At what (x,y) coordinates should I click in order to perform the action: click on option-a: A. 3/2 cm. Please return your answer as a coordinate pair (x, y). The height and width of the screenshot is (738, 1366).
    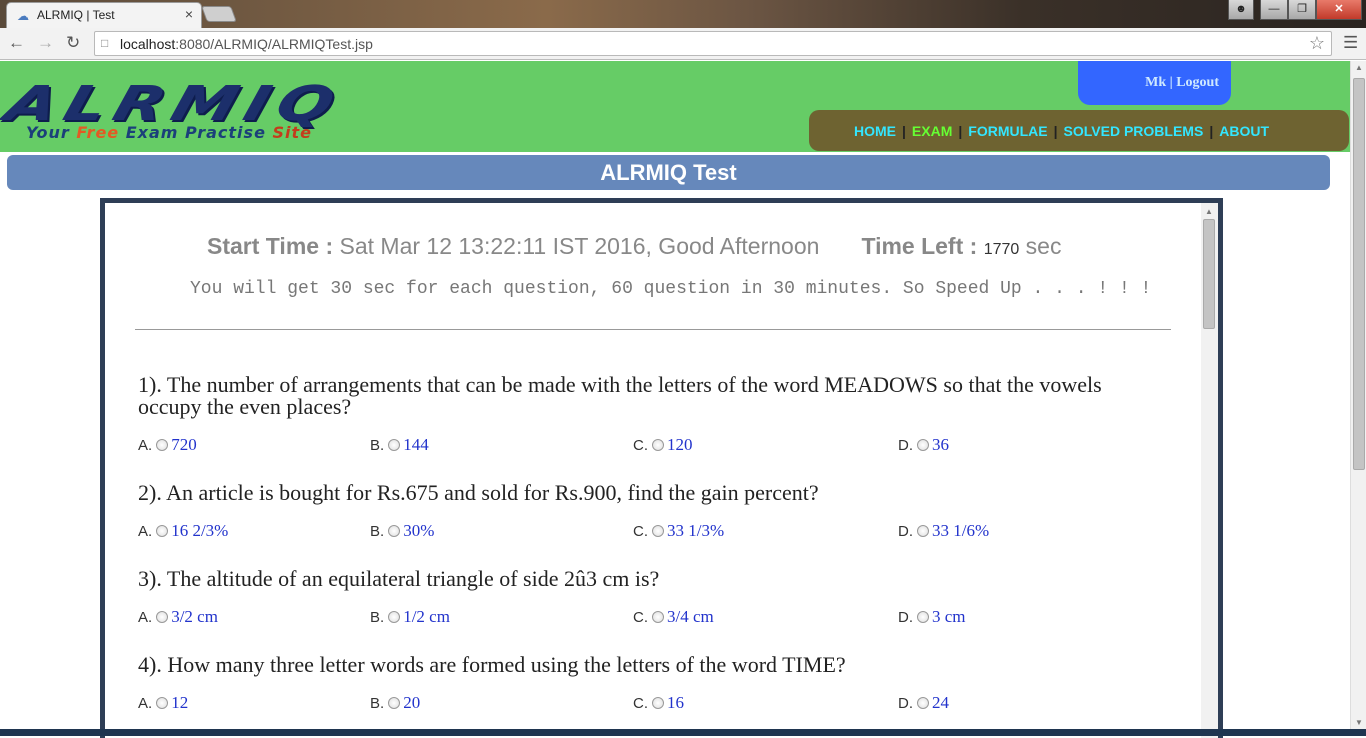
    Looking at the image, I should click on (178, 617).